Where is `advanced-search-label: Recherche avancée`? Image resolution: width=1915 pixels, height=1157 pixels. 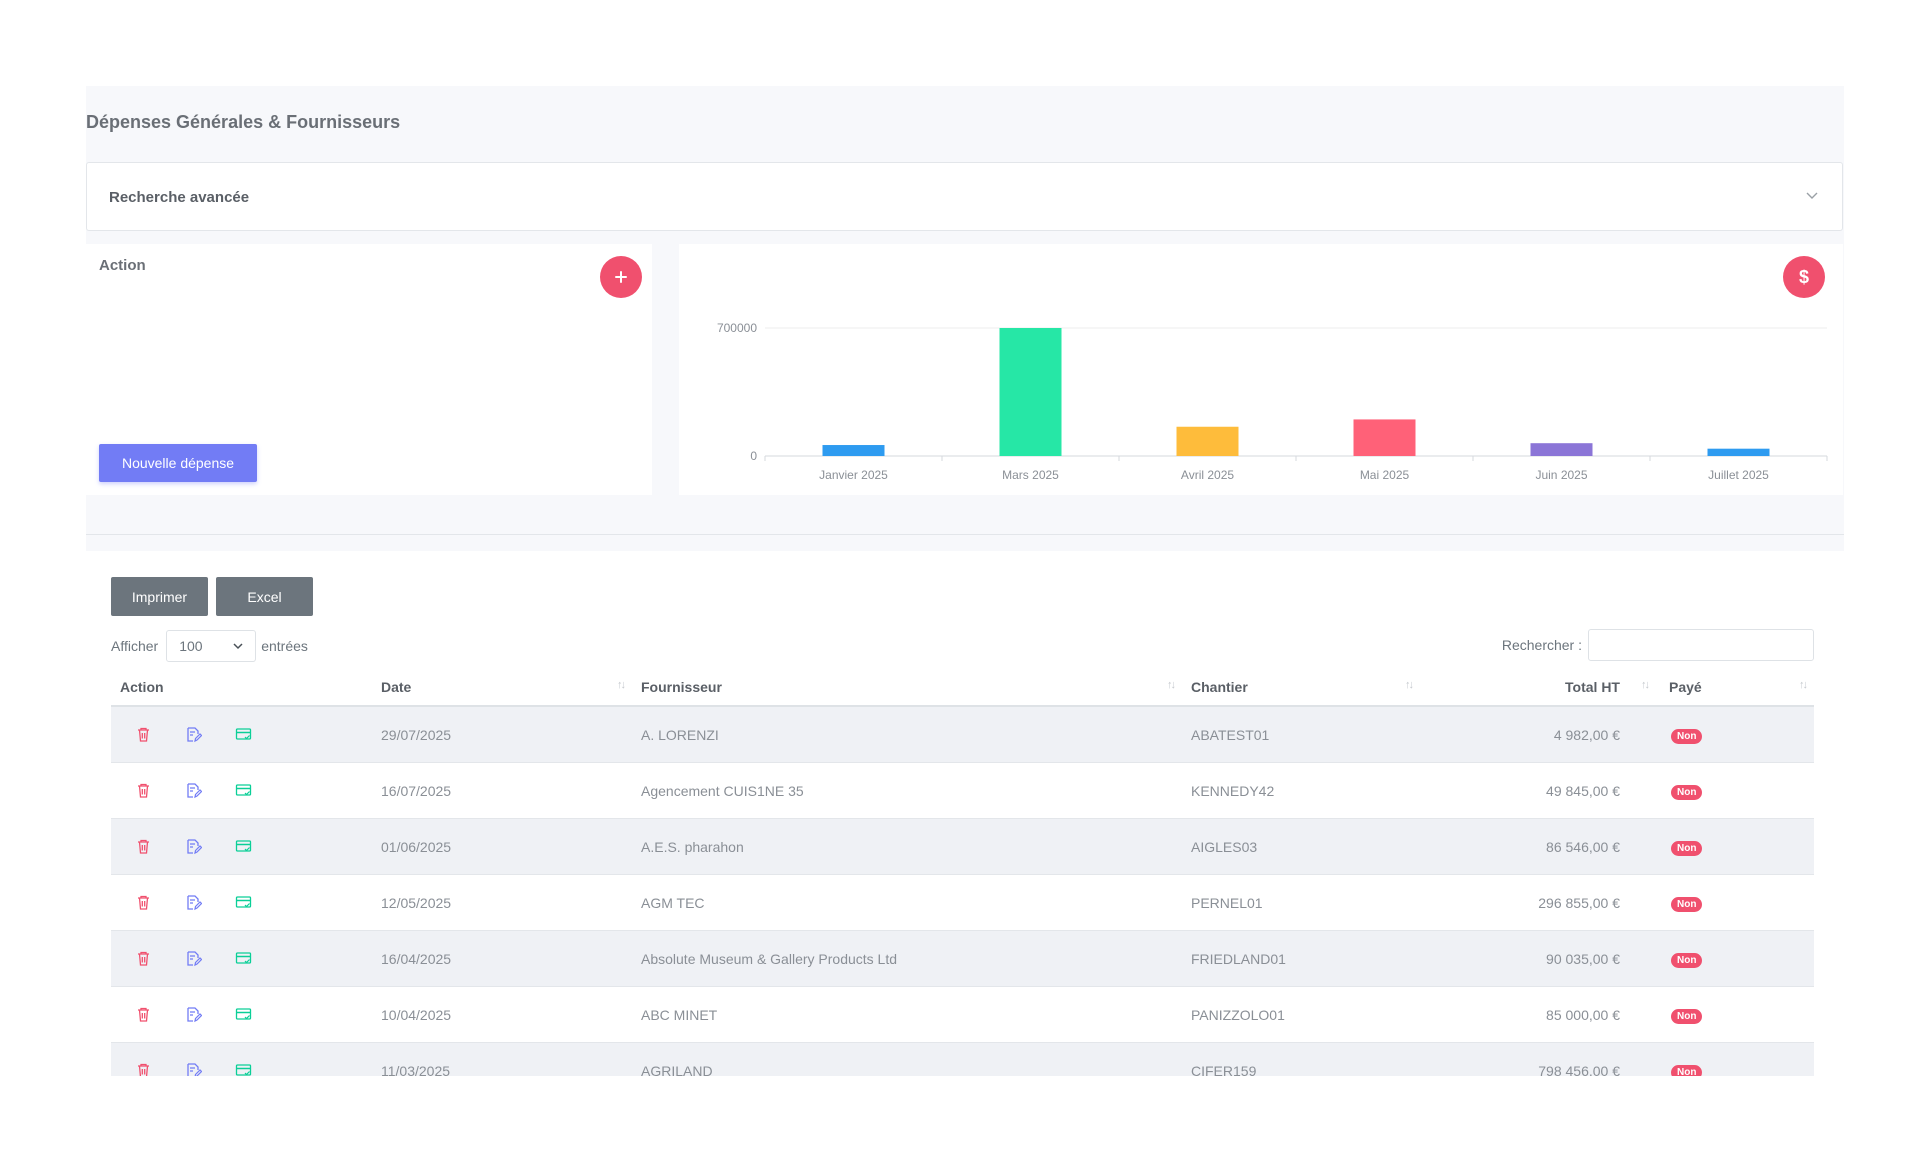
advanced-search-label: Recherche avancée is located at coordinates (179, 197).